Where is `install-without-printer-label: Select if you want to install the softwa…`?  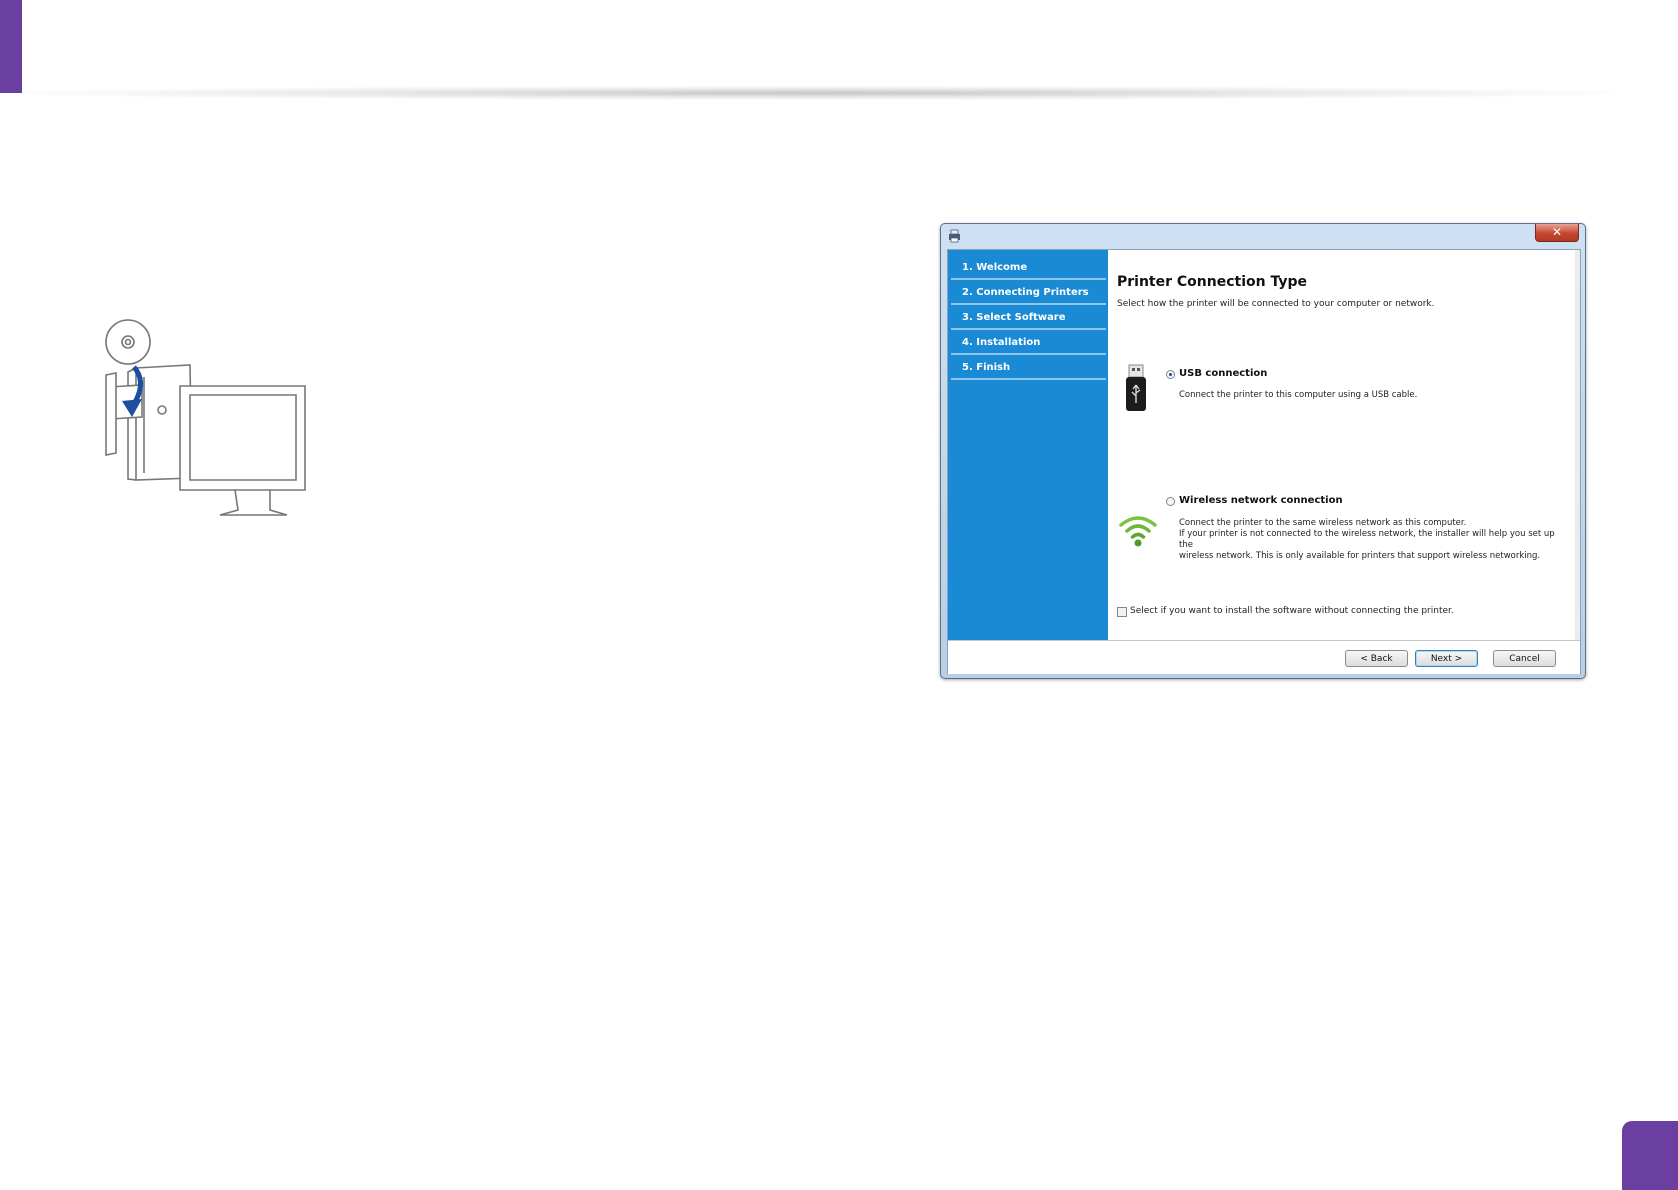
install-without-printer-label: Select if you want to install the softwa… is located at coordinates (1292, 611).